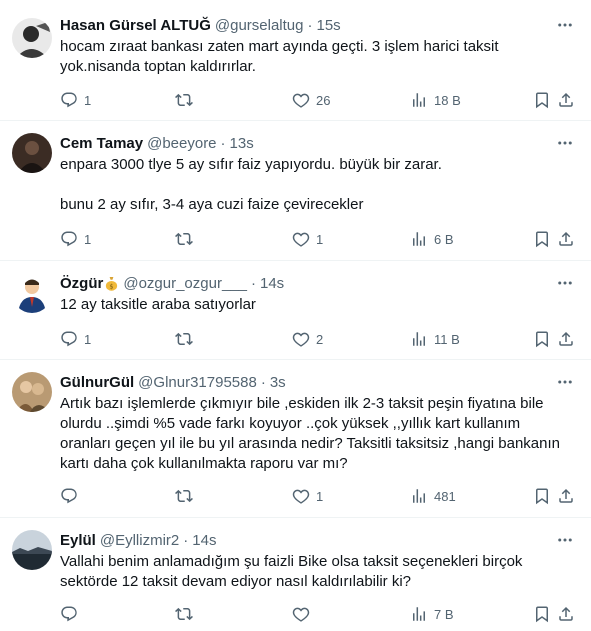 Image resolution: width=591 pixels, height=631 pixels. What do you see at coordinates (320, 339) in the screenshot?
I see `like-count: 2` at bounding box center [320, 339].